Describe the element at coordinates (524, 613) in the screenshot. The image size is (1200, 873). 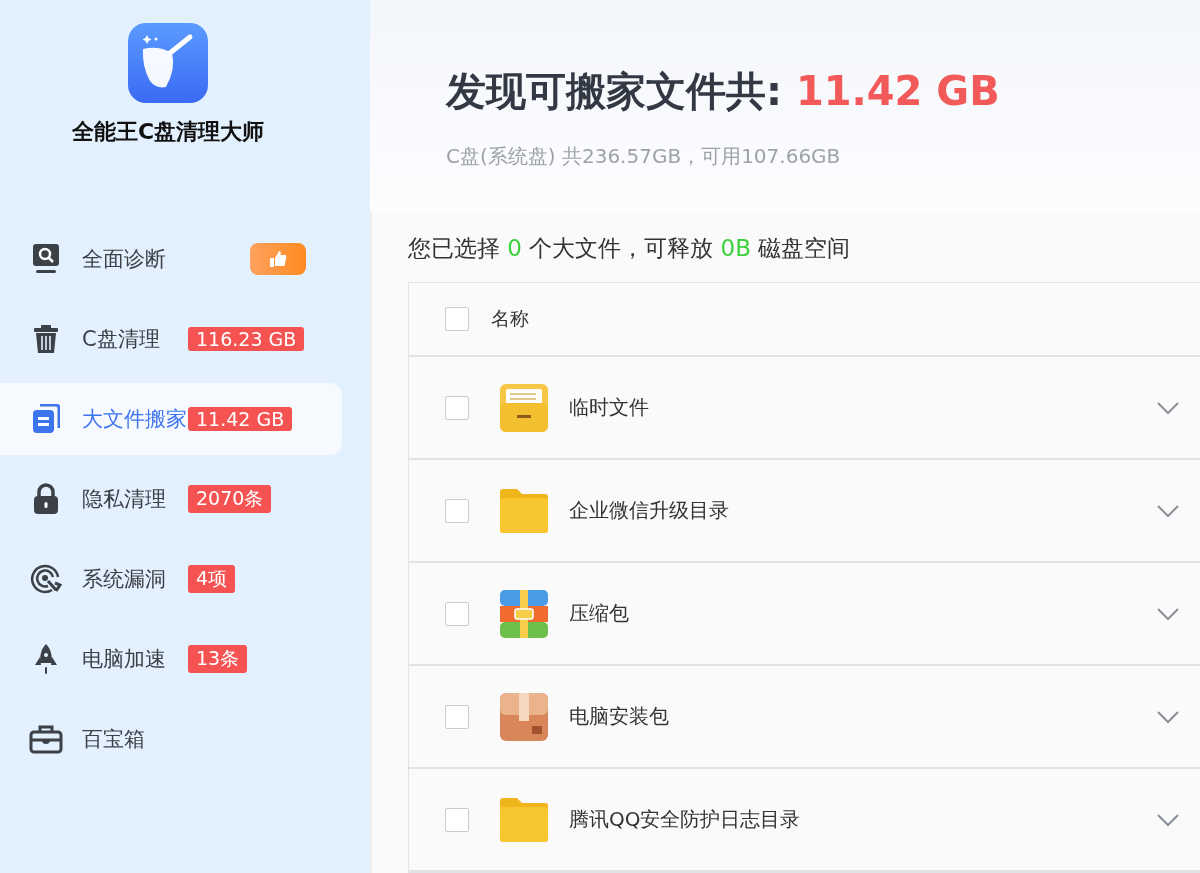
I see `archive-icon` at that location.